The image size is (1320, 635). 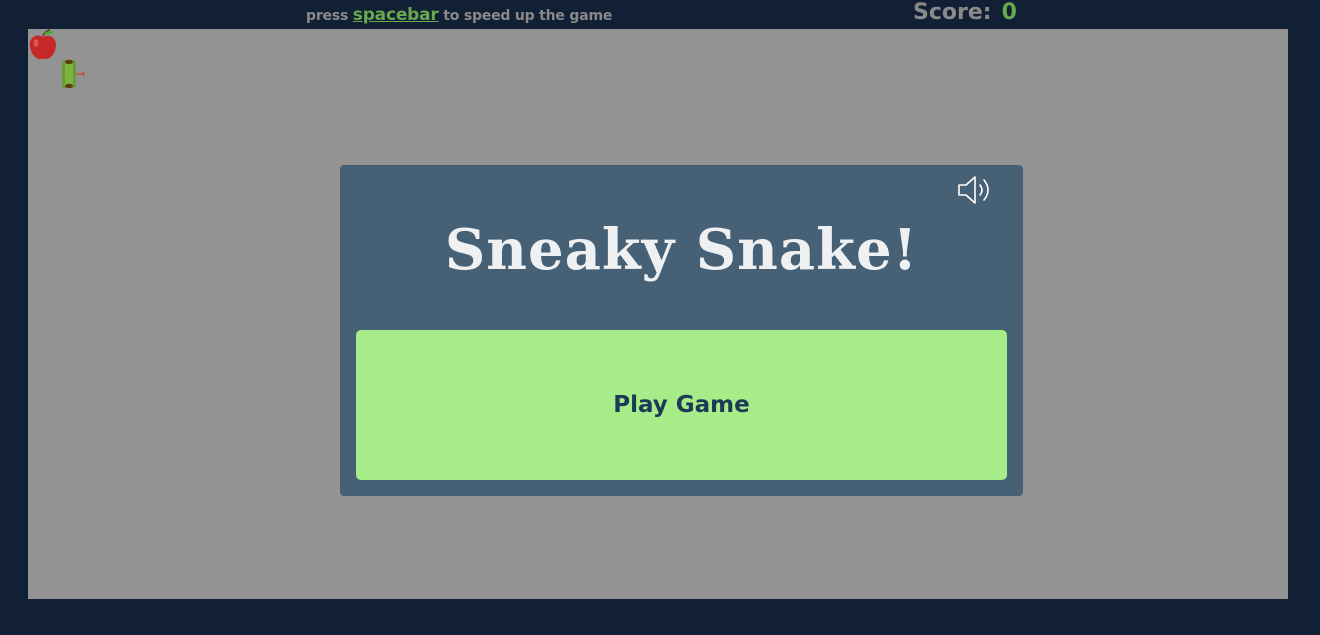 What do you see at coordinates (42, 44) in the screenshot?
I see `apple-icon` at bounding box center [42, 44].